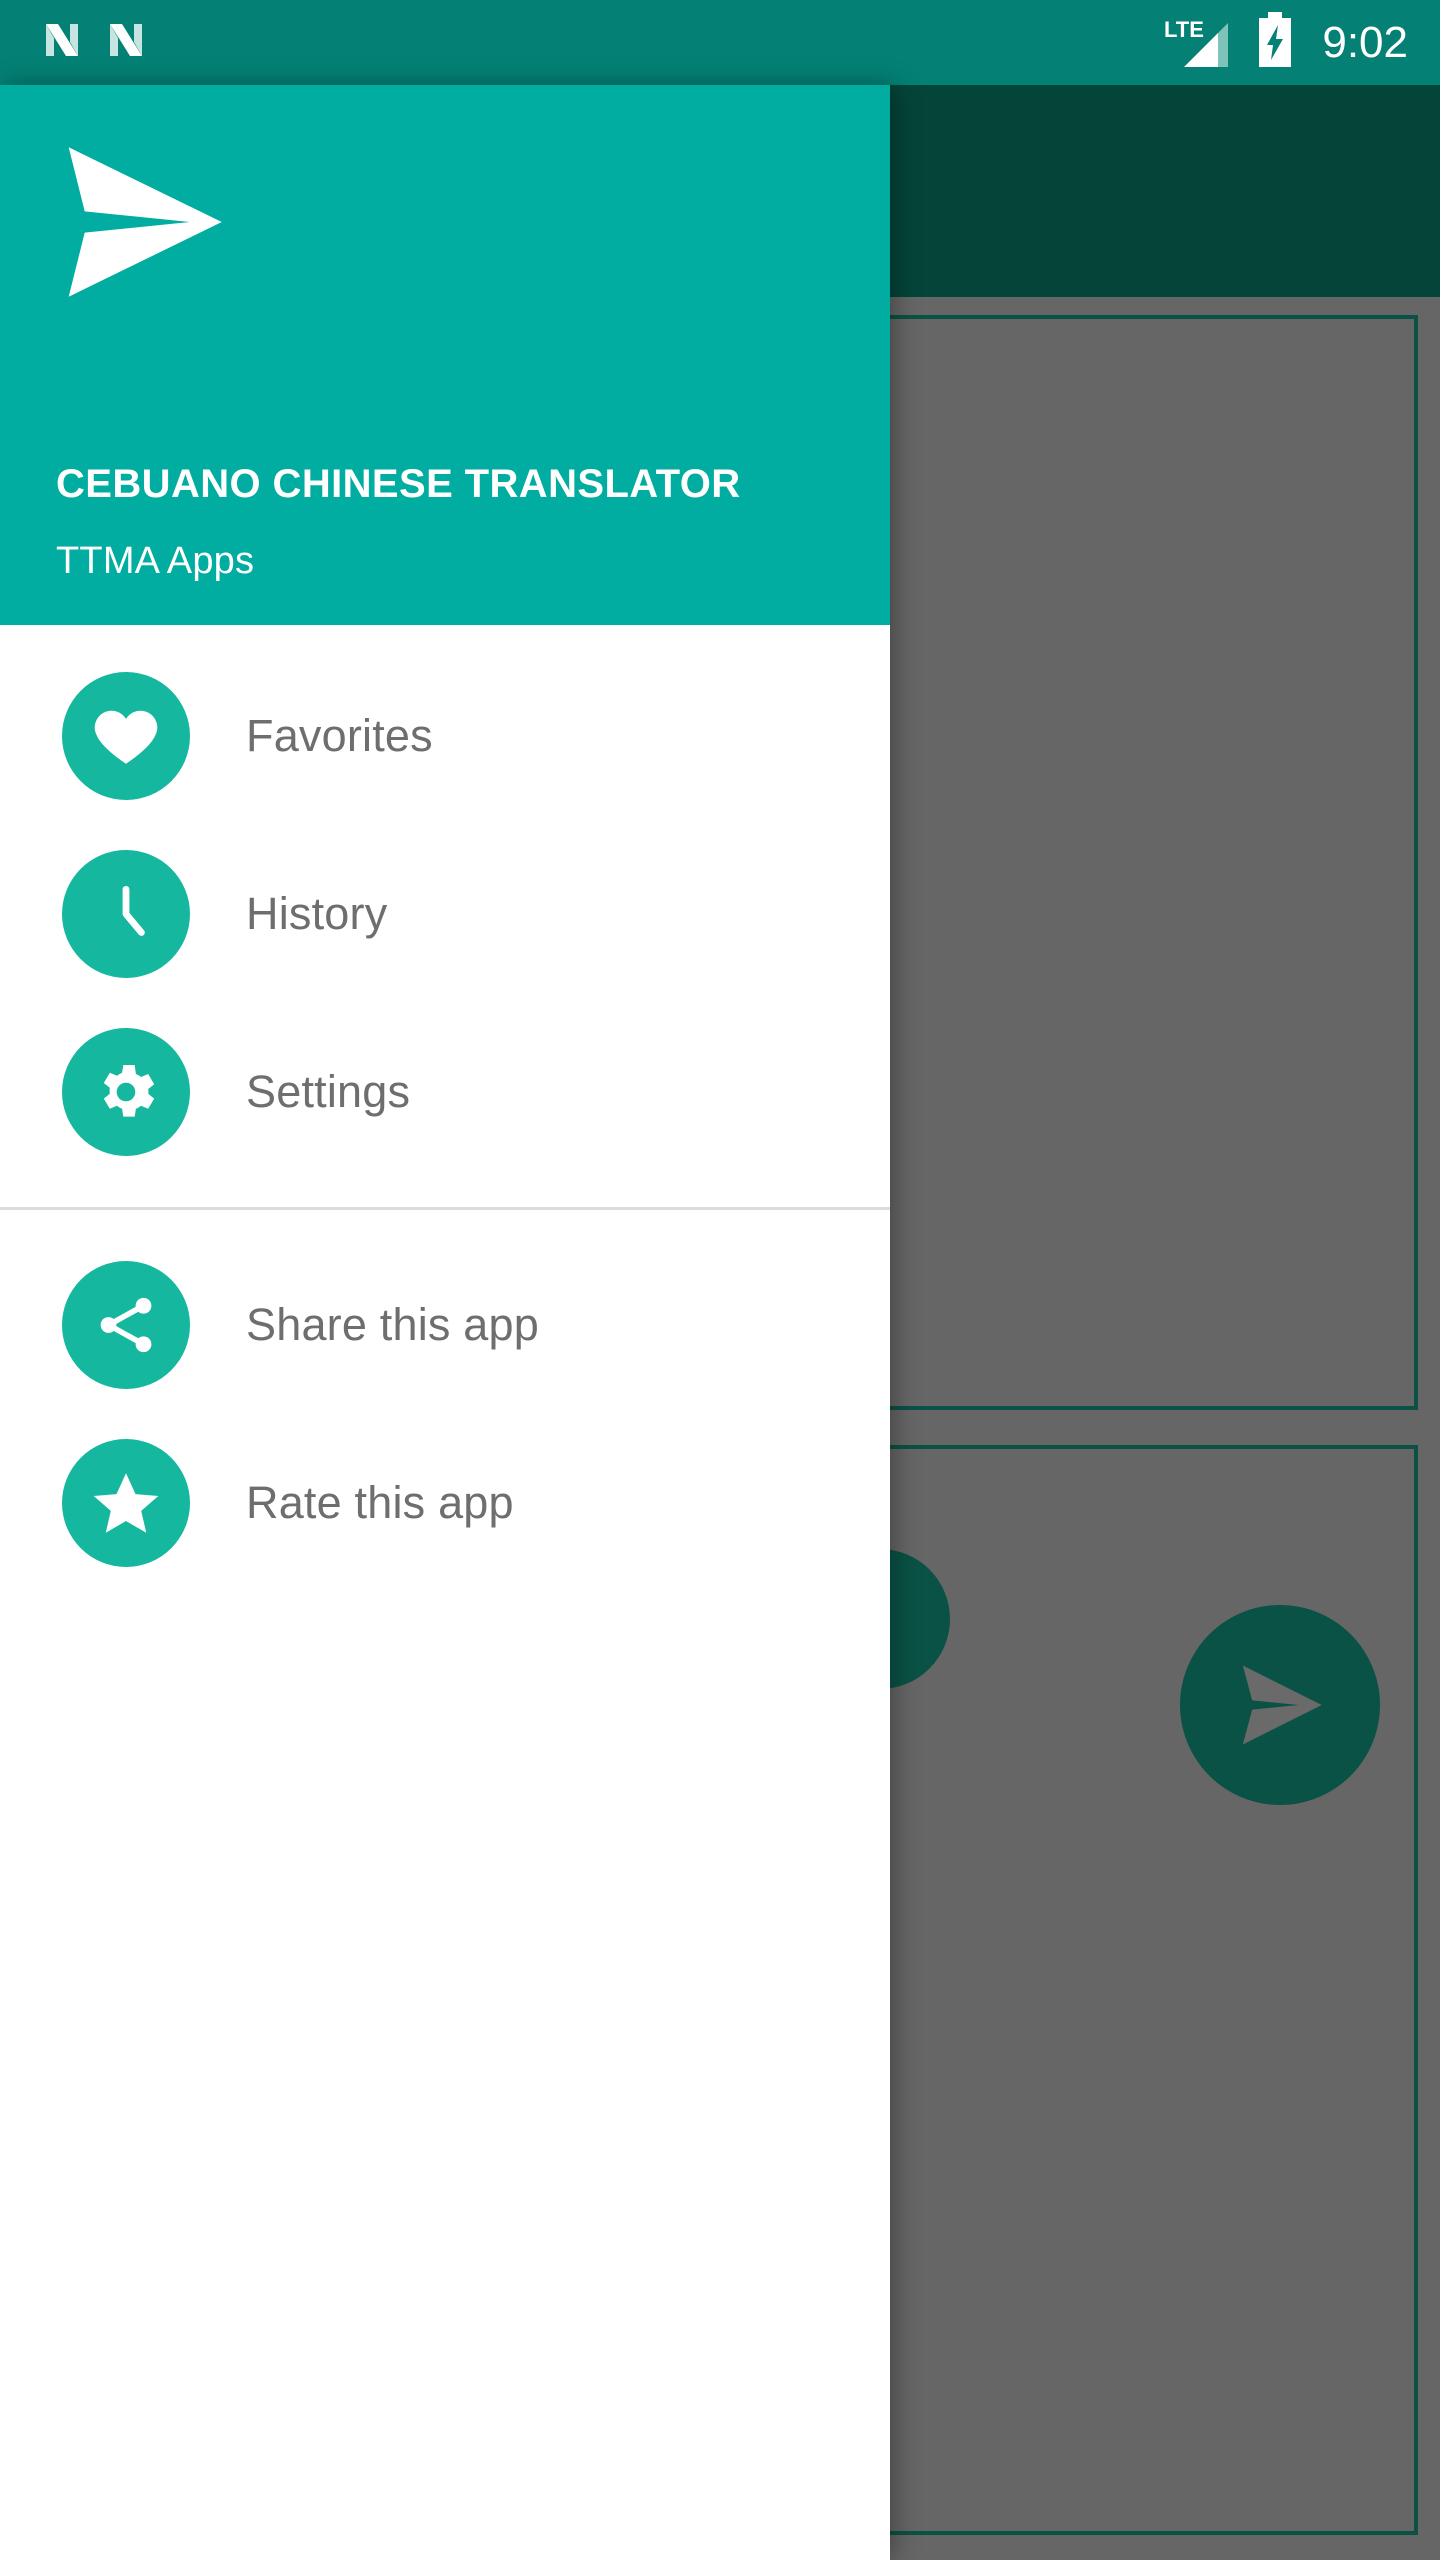  Describe the element at coordinates (445, 1092) in the screenshot. I see `drawer-item-settings: Settings` at that location.